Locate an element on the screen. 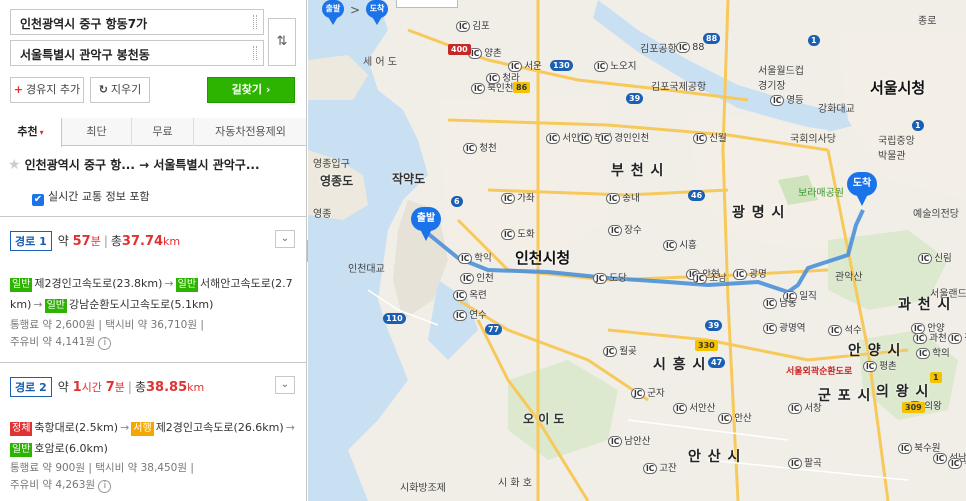 The width and height of the screenshot is (966, 501). map-toolbar is located at coordinates (427, 4).